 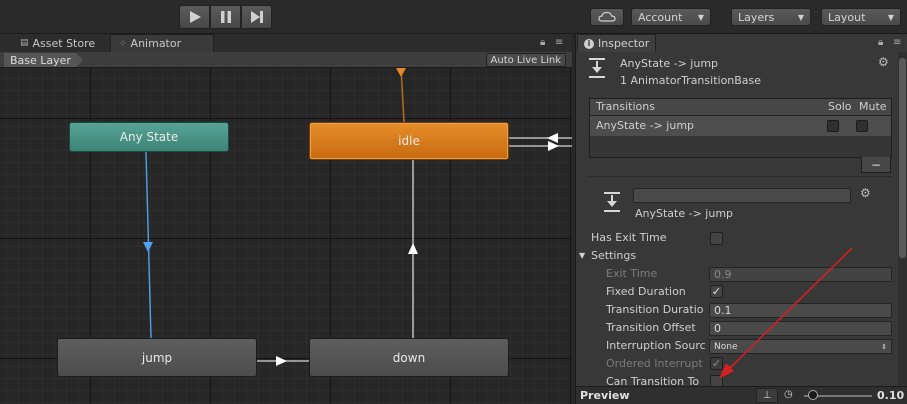 I want to click on tab-animator: ⁘ Animator, so click(x=162, y=43).